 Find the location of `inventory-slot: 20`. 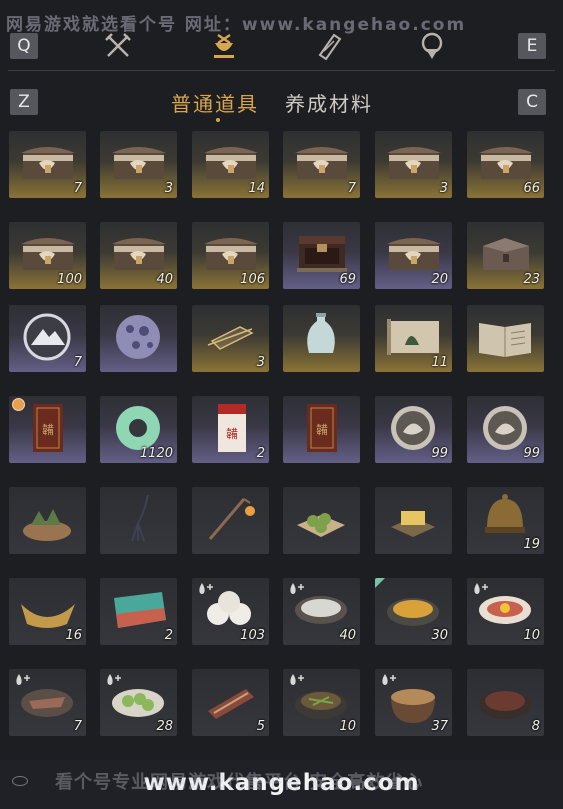

inventory-slot: 20 is located at coordinates (413, 255).